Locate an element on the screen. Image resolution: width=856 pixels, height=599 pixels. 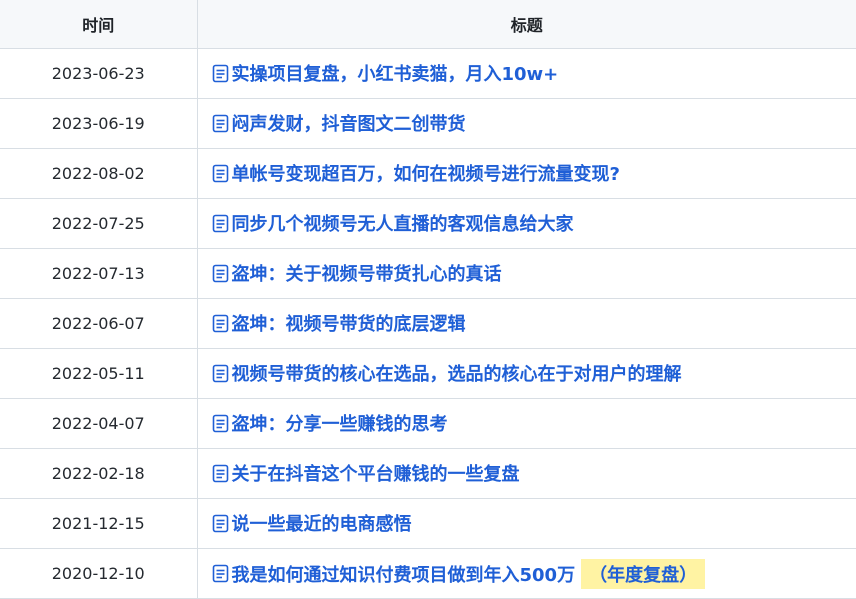
article-title: 关于在抖音这个平台赚钱的一些复盘 is located at coordinates (375, 475).